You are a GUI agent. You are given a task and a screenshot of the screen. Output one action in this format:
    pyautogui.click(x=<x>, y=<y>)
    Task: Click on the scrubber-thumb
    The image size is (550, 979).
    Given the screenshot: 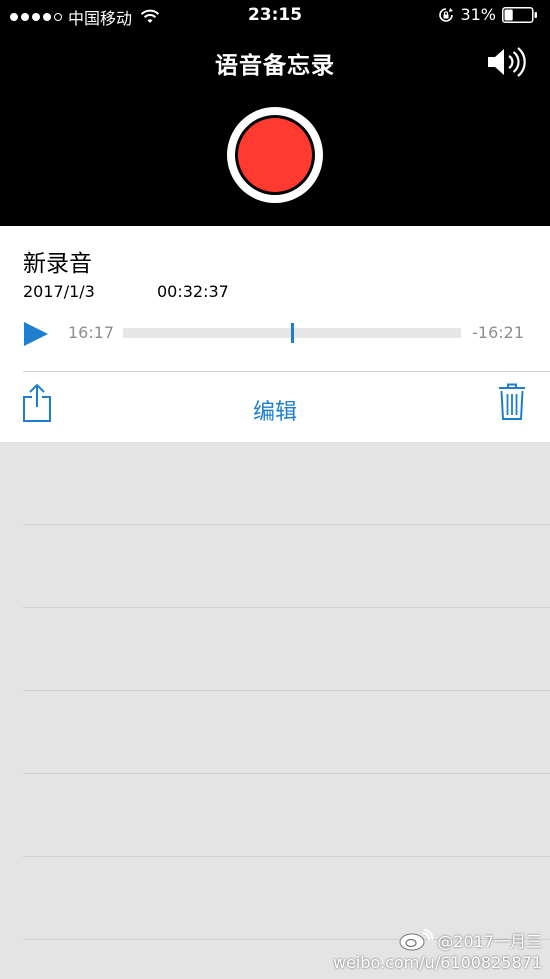 What is the action you would take?
    pyautogui.click(x=292, y=333)
    